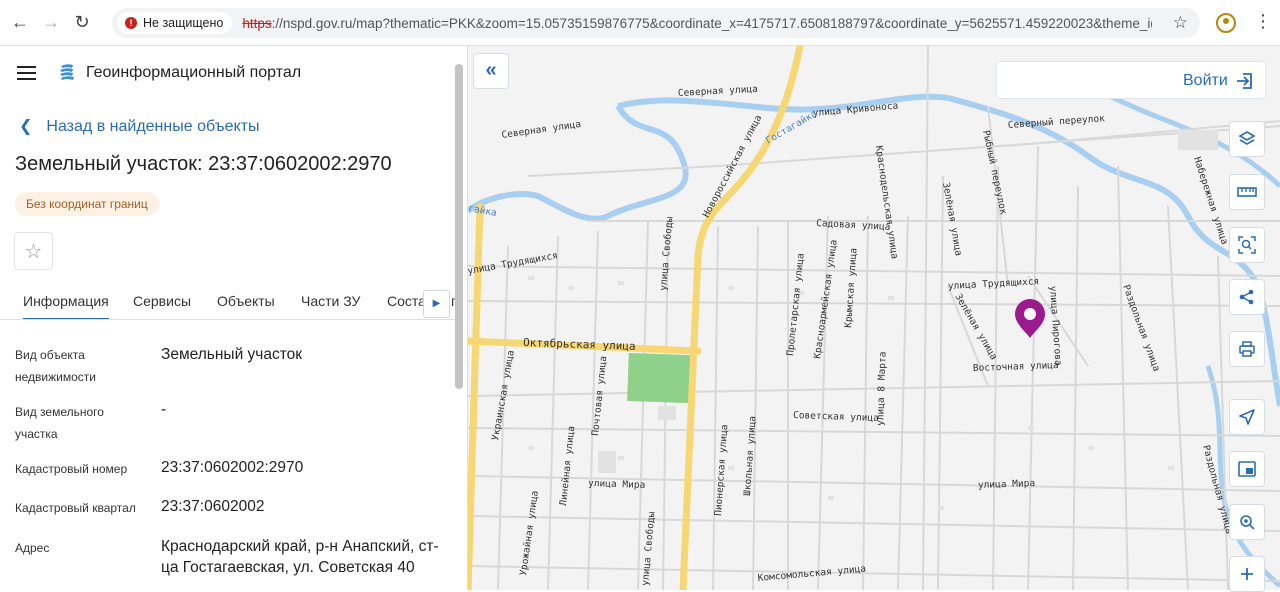 This screenshot has width=1280, height=592. I want to click on minimap-icon, so click(1247, 469).